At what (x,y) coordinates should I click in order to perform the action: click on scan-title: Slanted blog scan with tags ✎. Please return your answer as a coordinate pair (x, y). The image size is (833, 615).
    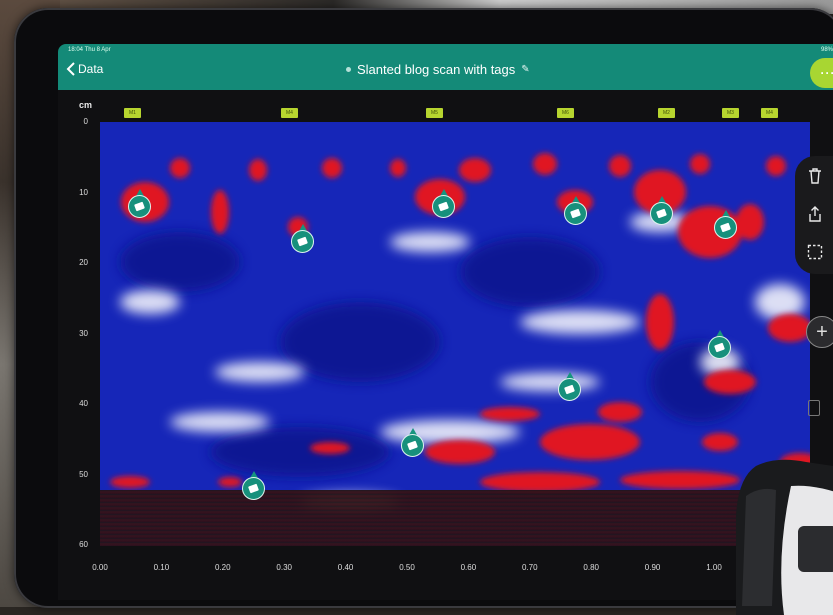
    Looking at the image, I should click on (438, 69).